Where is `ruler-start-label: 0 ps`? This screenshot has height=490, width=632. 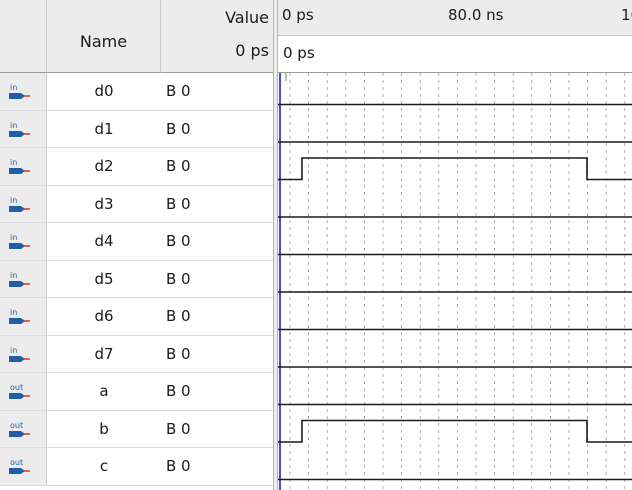
ruler-start-label: 0 ps is located at coordinates (298, 15).